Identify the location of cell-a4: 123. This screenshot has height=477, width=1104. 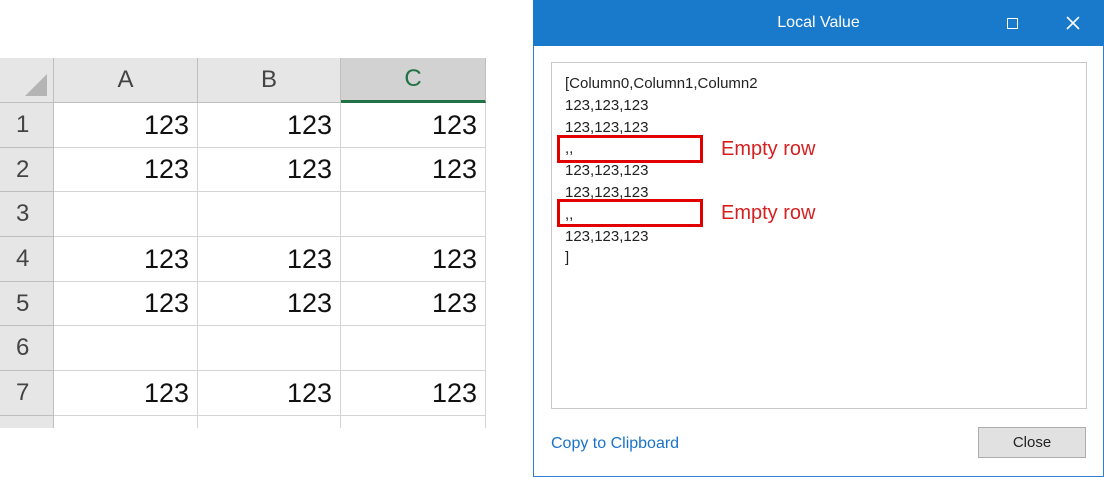
(126, 259).